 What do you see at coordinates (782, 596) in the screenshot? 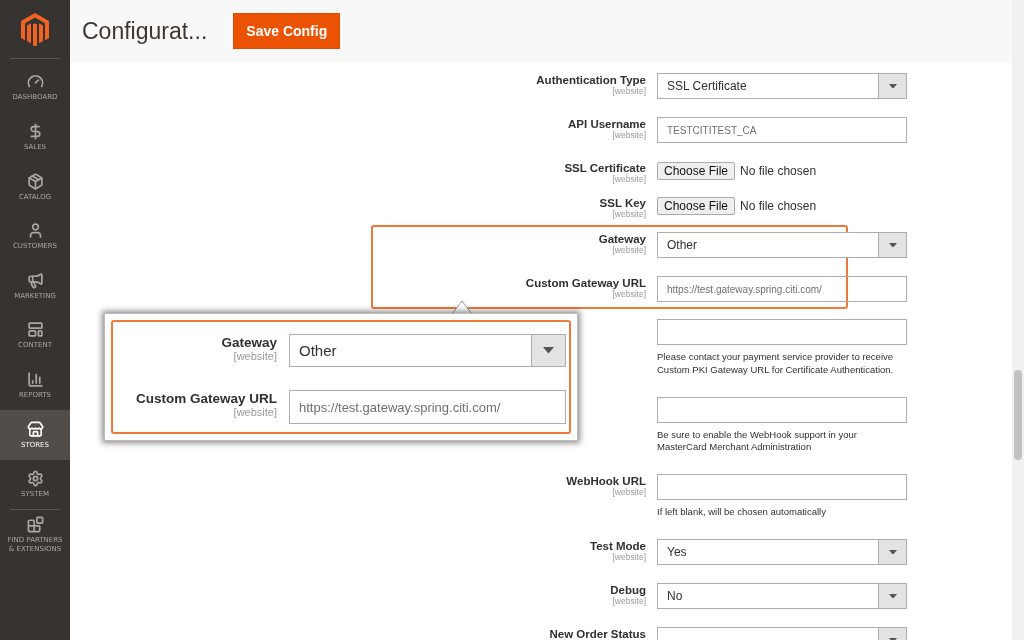
I see `select-field: No` at bounding box center [782, 596].